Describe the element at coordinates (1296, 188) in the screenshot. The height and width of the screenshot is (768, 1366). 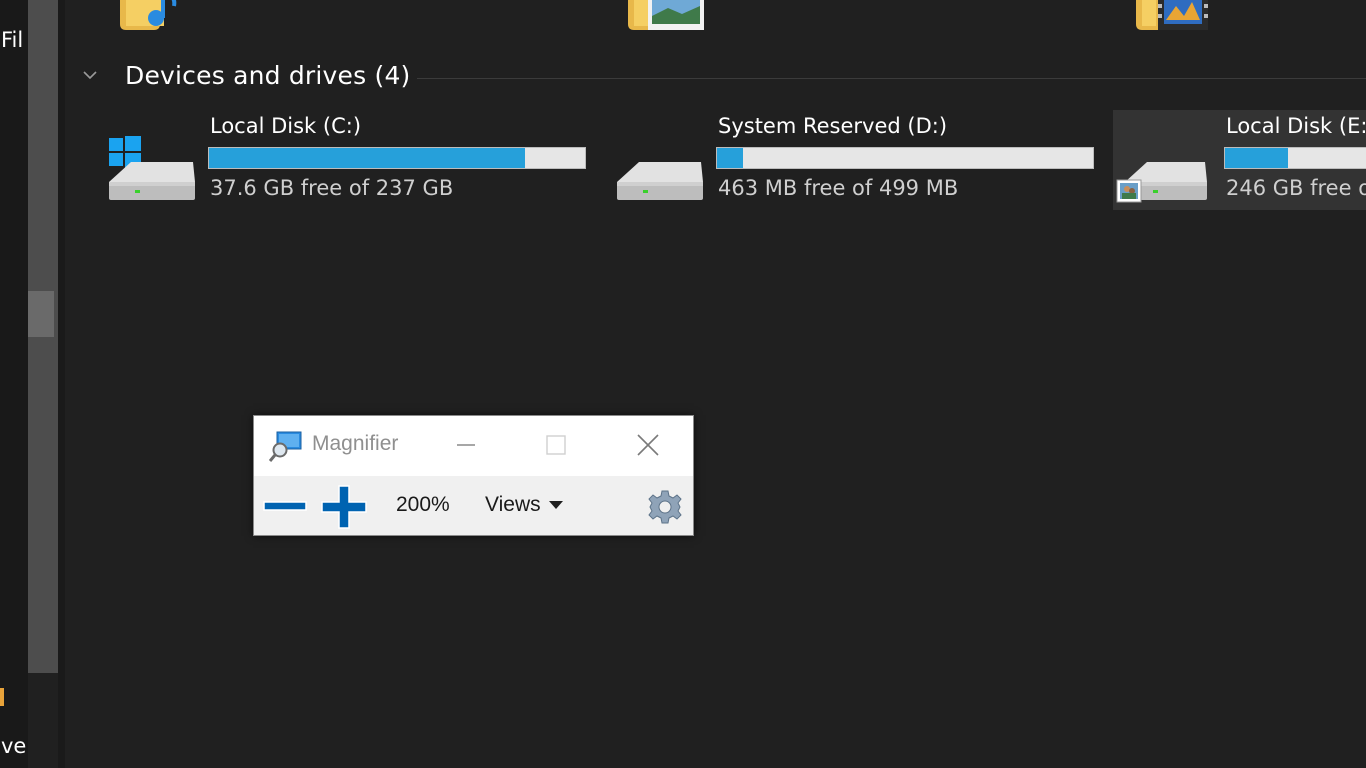
I see `drive-free-space: 246 GB free of` at that location.